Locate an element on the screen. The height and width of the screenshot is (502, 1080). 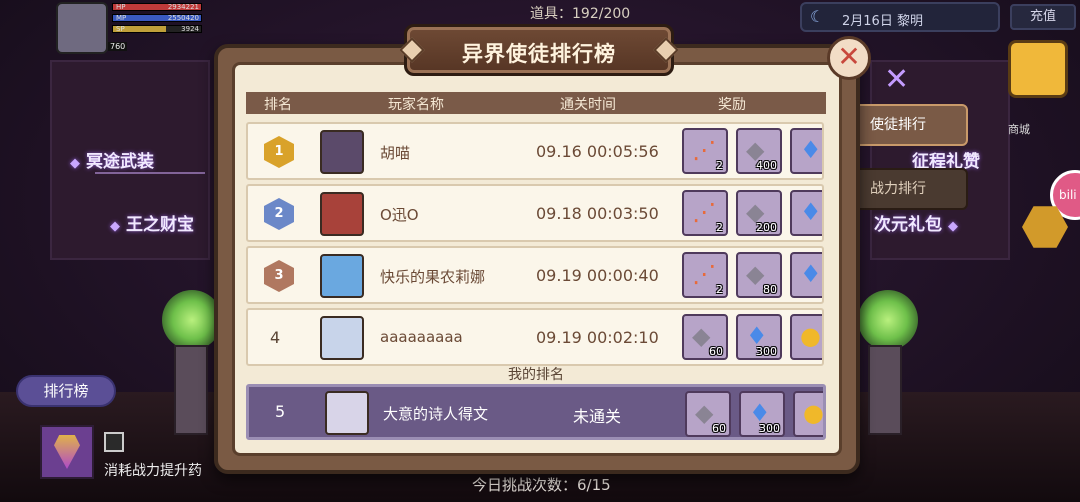
tab-apostle-rank: 使徒排行 is located at coordinates (913, 125).